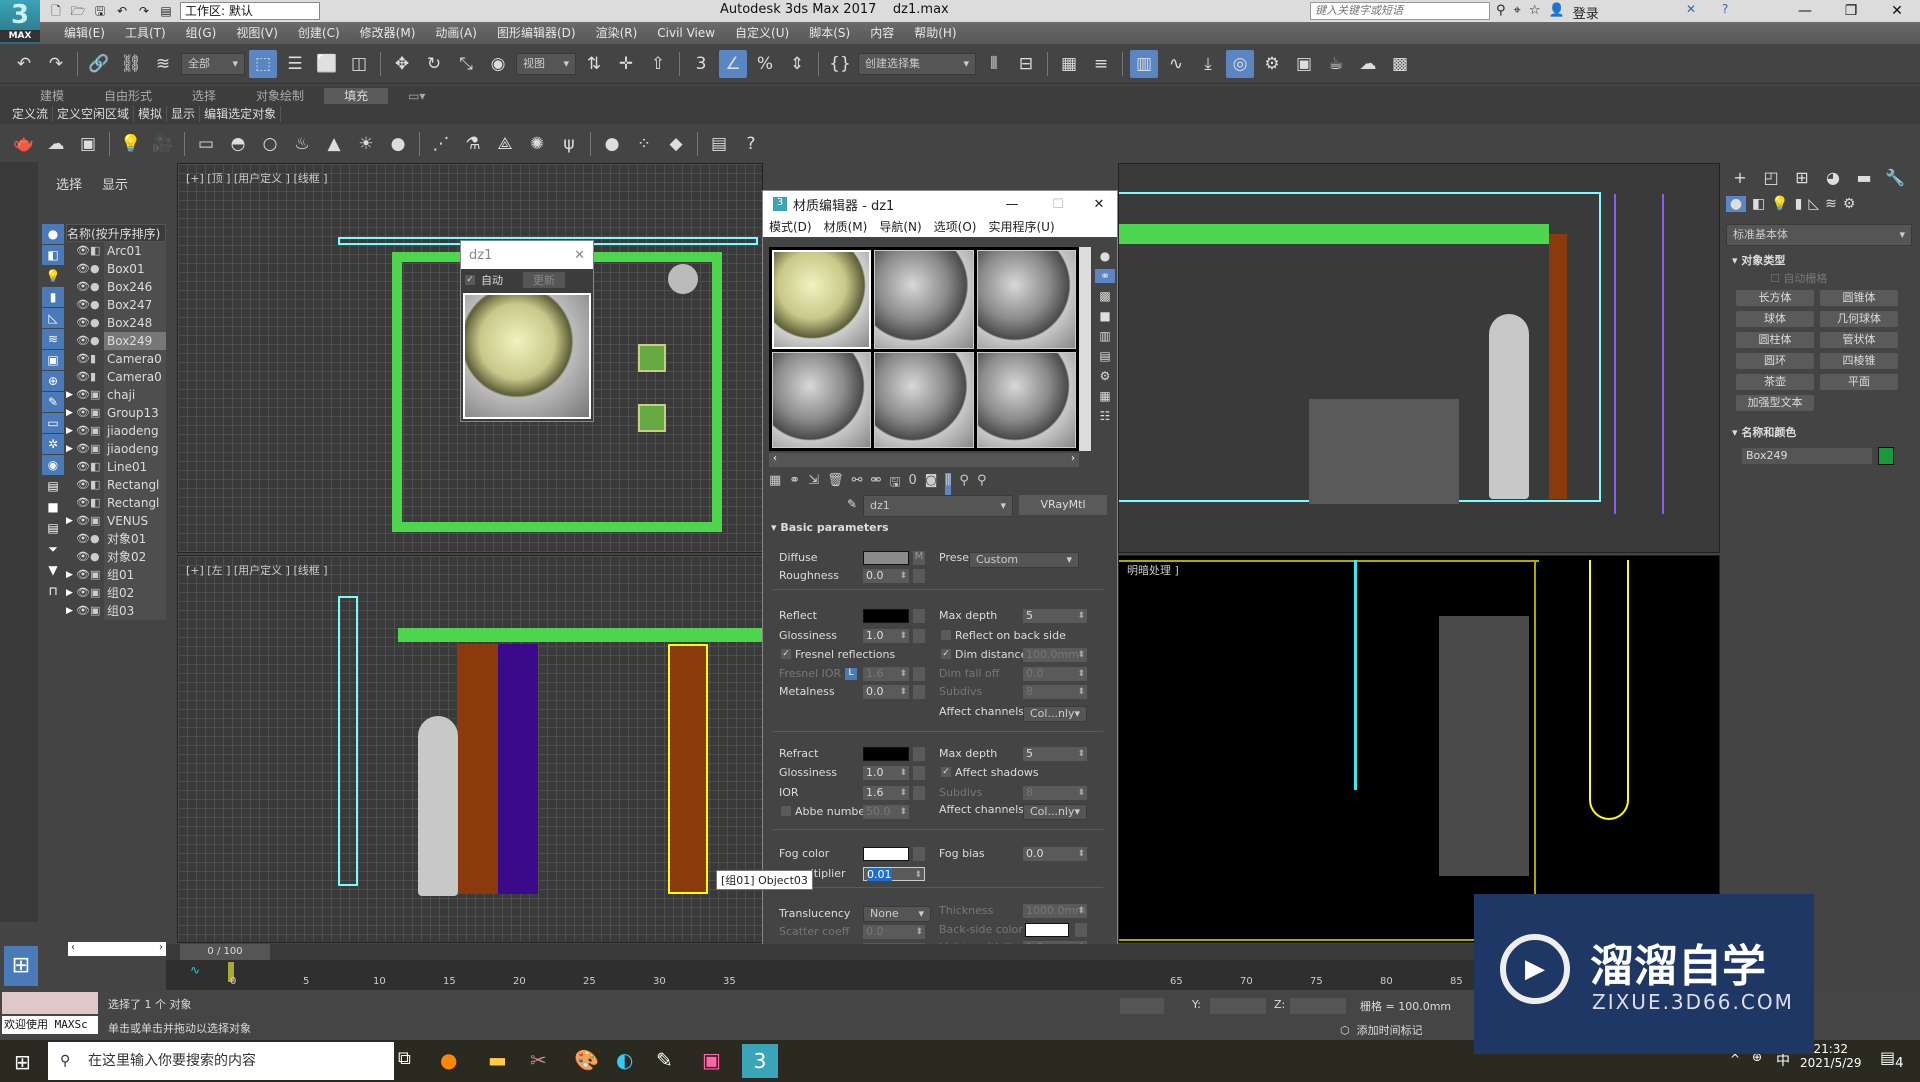  I want to click on filter-bones-icon: ✎, so click(53, 402).